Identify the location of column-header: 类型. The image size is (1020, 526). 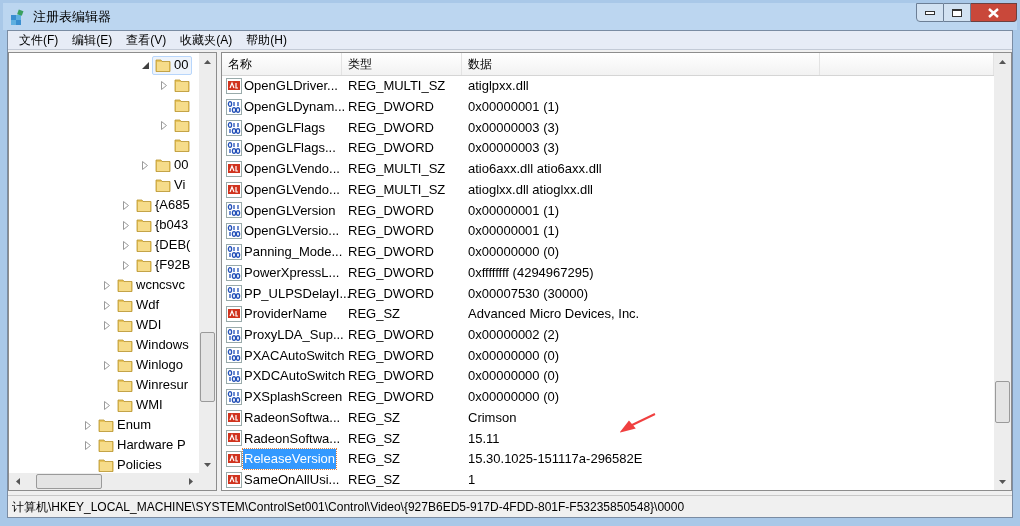
(402, 64).